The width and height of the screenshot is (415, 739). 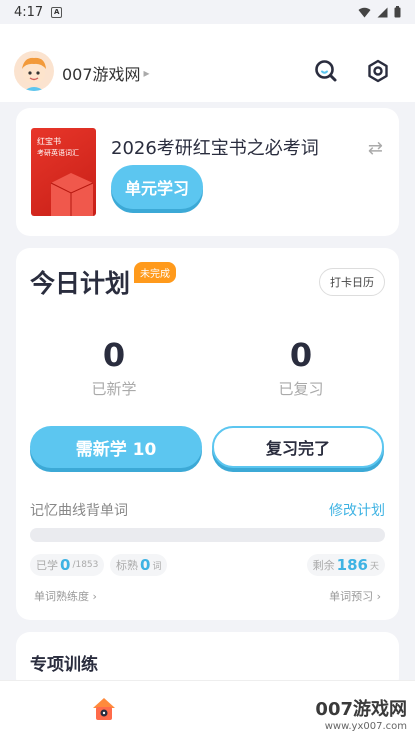 I want to click on chevron-right-icon: ▸, so click(x=146, y=73).